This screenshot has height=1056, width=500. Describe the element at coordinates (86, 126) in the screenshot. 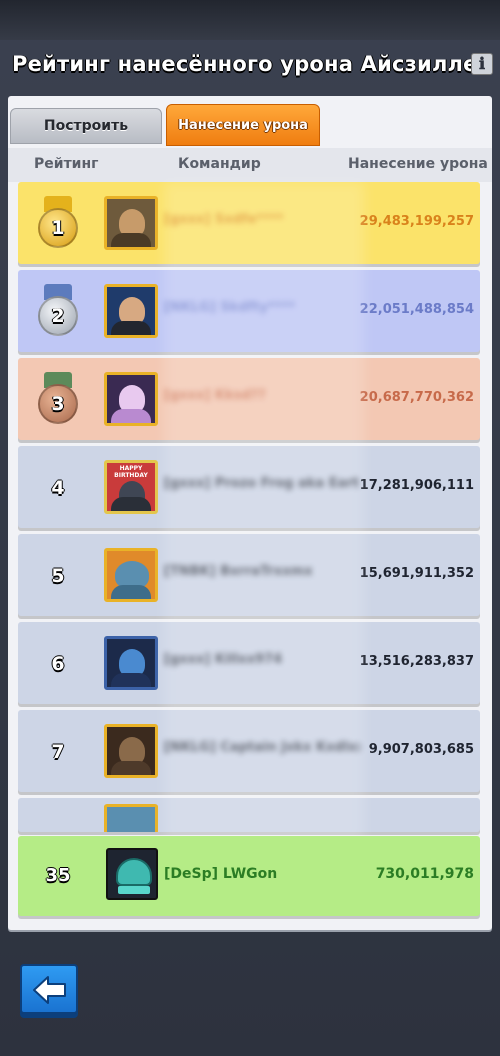

I see `tab-build: Построить` at that location.